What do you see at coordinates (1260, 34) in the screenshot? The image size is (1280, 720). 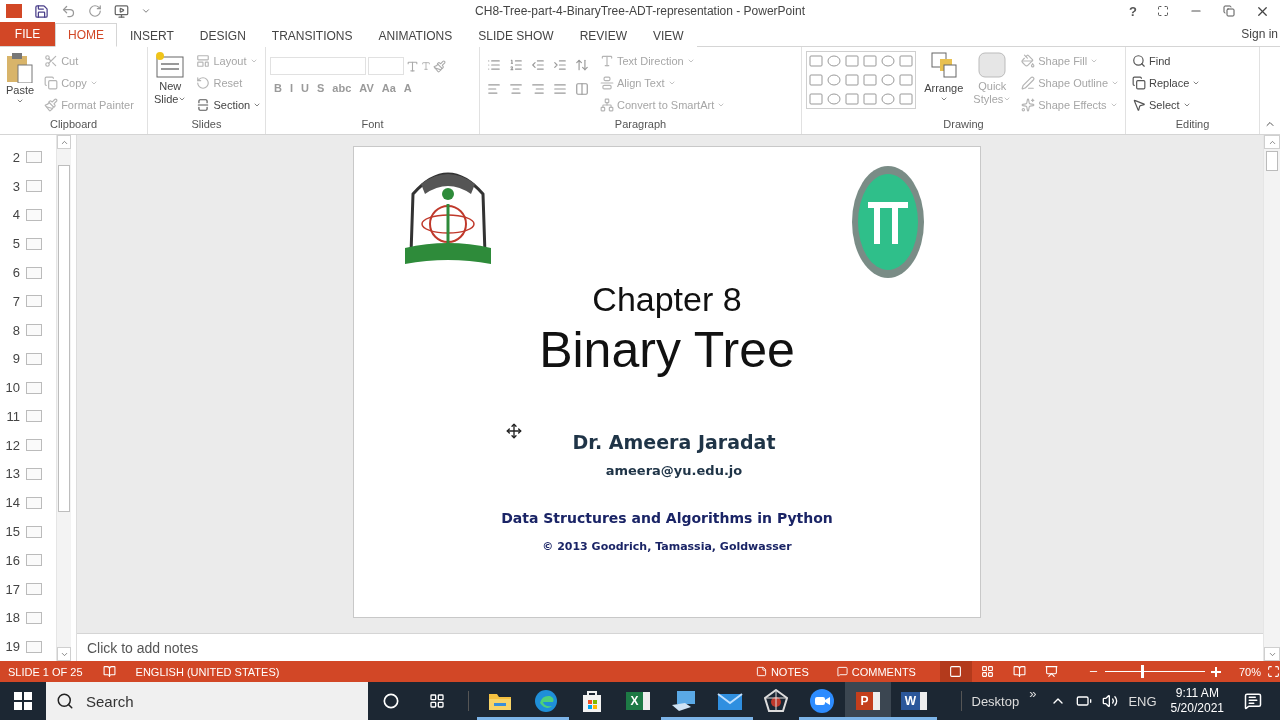 I see `sign-in-link: Sign in` at bounding box center [1260, 34].